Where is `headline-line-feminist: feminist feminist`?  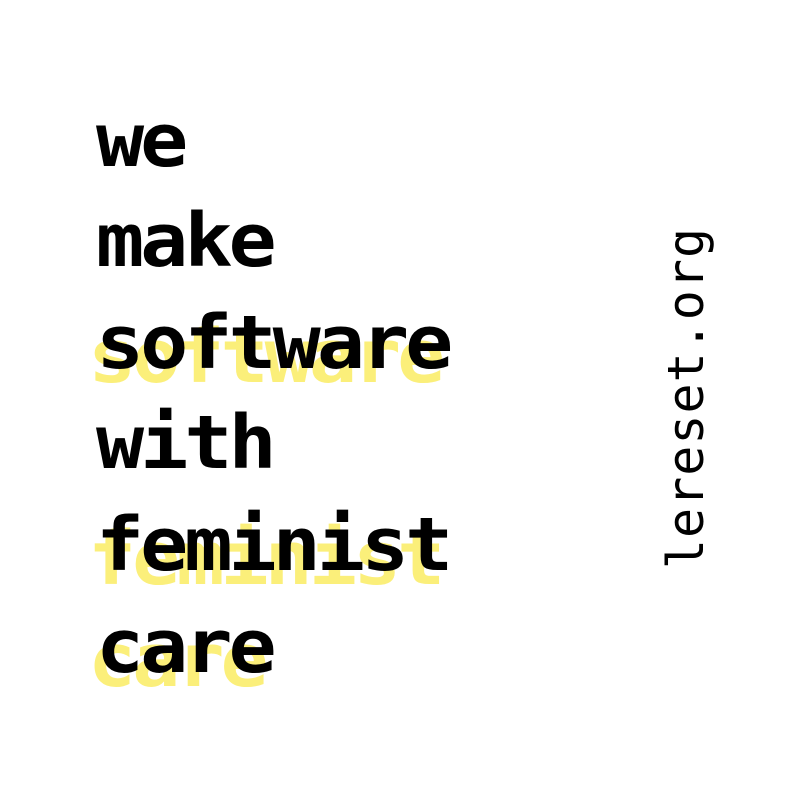
headline-line-feminist: feminist feminist is located at coordinates (322, 551).